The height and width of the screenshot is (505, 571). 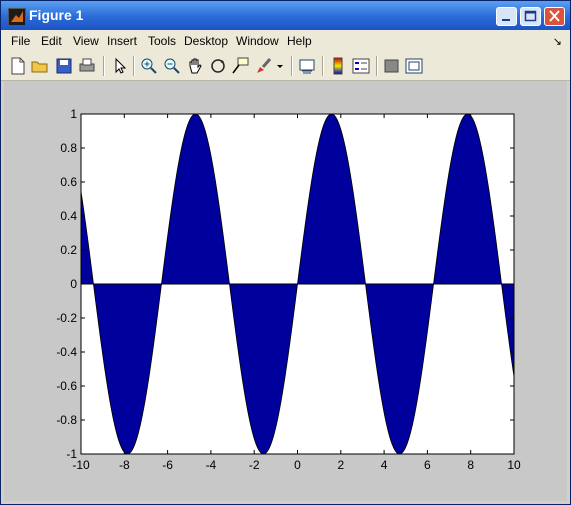 What do you see at coordinates (338, 66) in the screenshot?
I see `colorbar-icon` at bounding box center [338, 66].